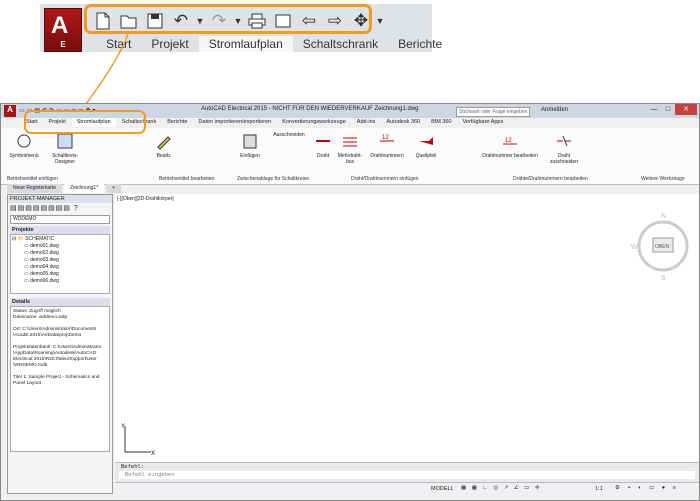 This screenshot has width=700, height=501. I want to click on tree-item: ▭ demo06.dwg, so click(60, 281).